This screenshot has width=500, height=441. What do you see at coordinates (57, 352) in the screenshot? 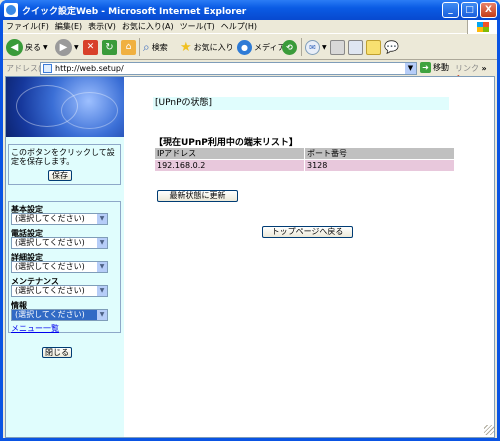
I see `close-page-button: 閉じる` at bounding box center [57, 352].